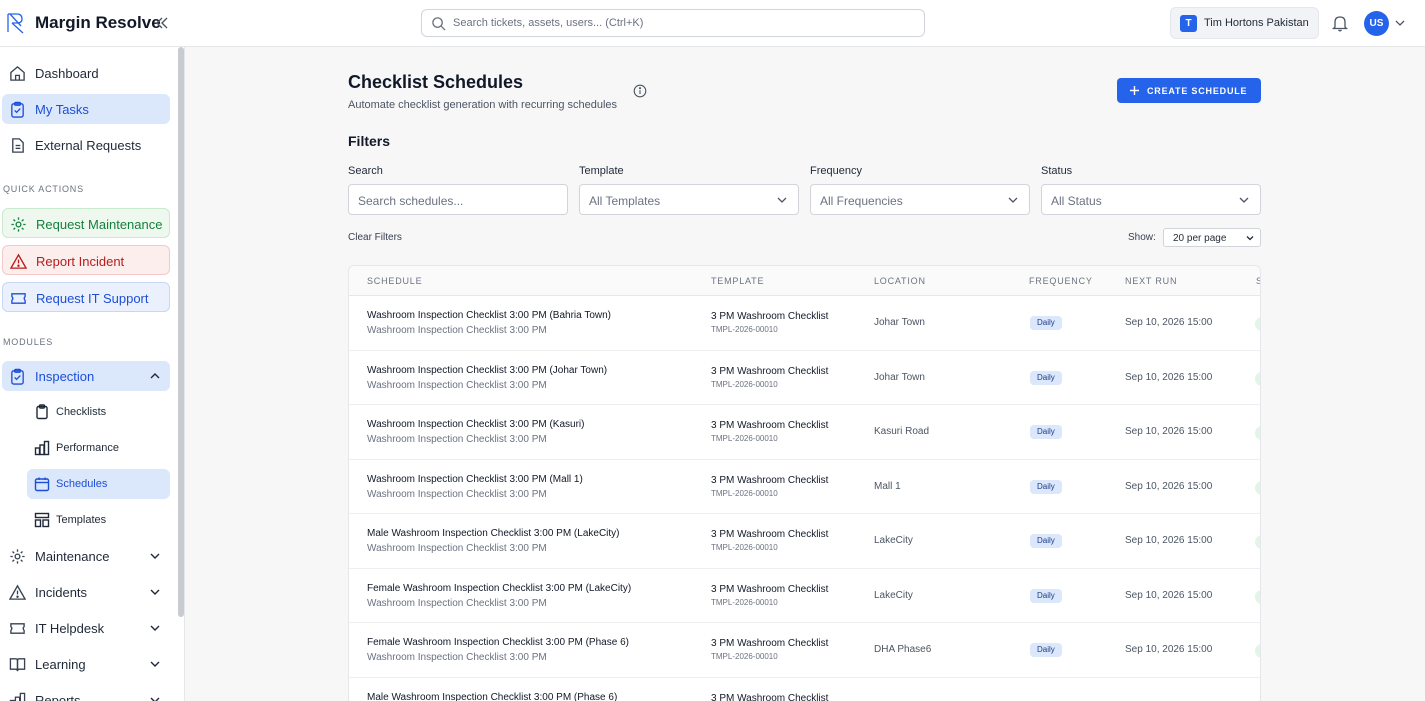  I want to click on sidebar-item-maintenance: Maintenance, so click(86, 556).